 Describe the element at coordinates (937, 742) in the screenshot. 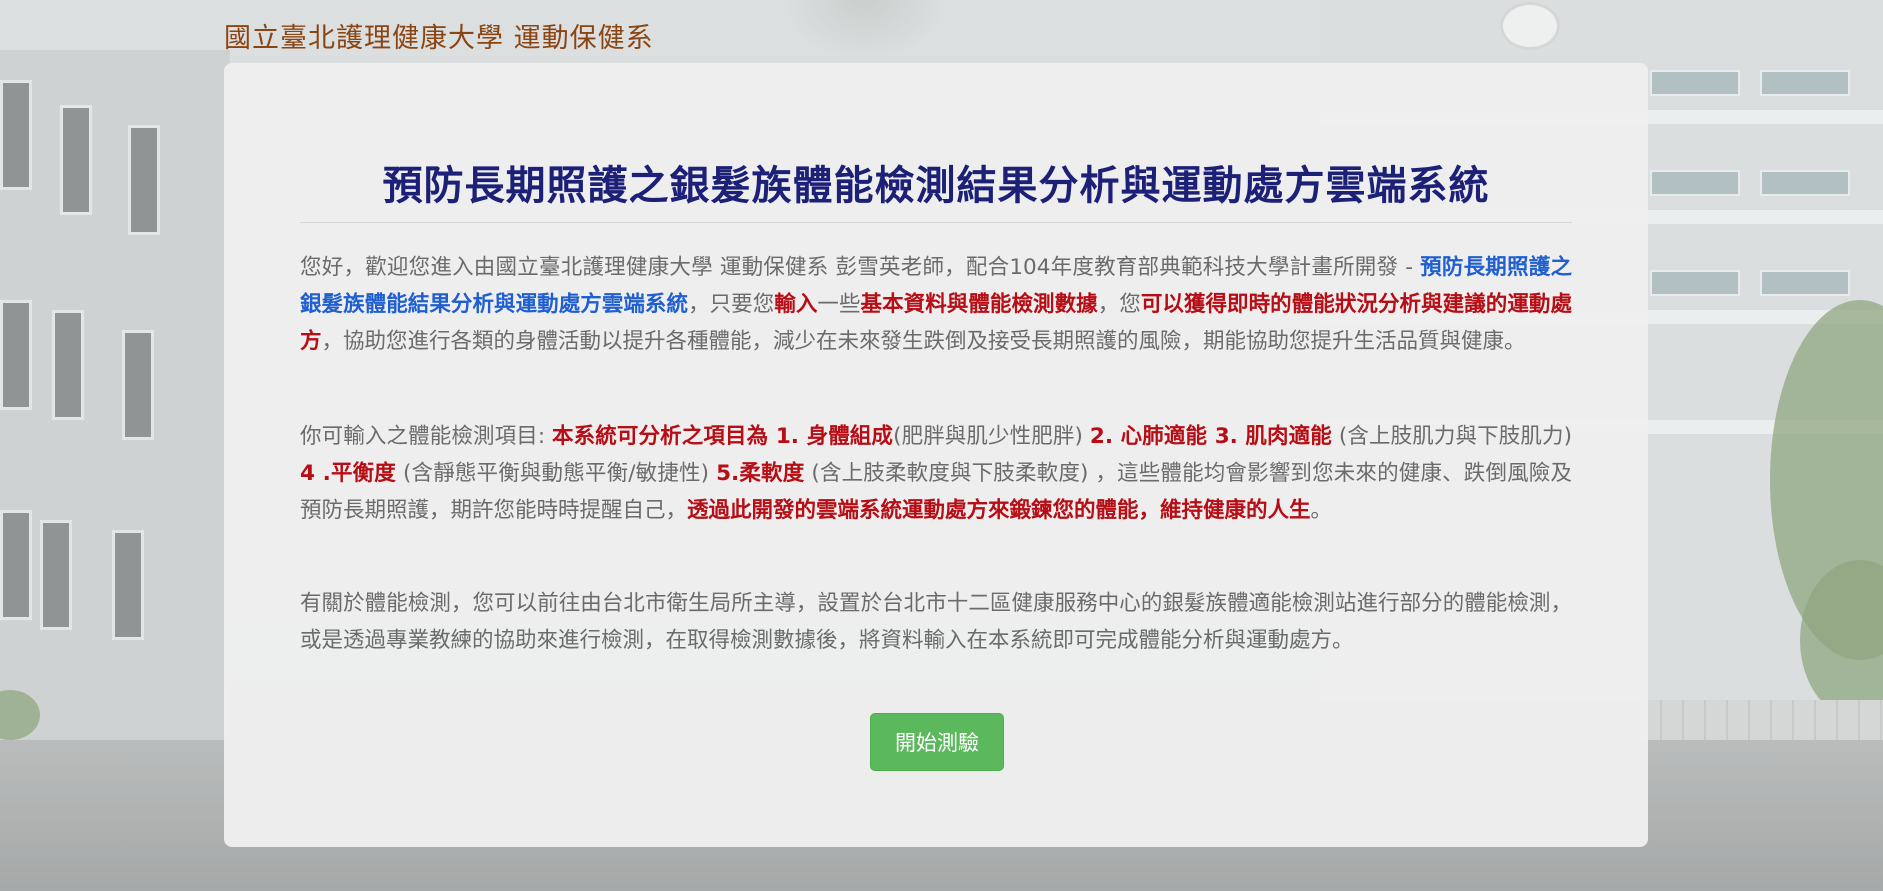

I see `start-test-button: 開始測驗` at that location.